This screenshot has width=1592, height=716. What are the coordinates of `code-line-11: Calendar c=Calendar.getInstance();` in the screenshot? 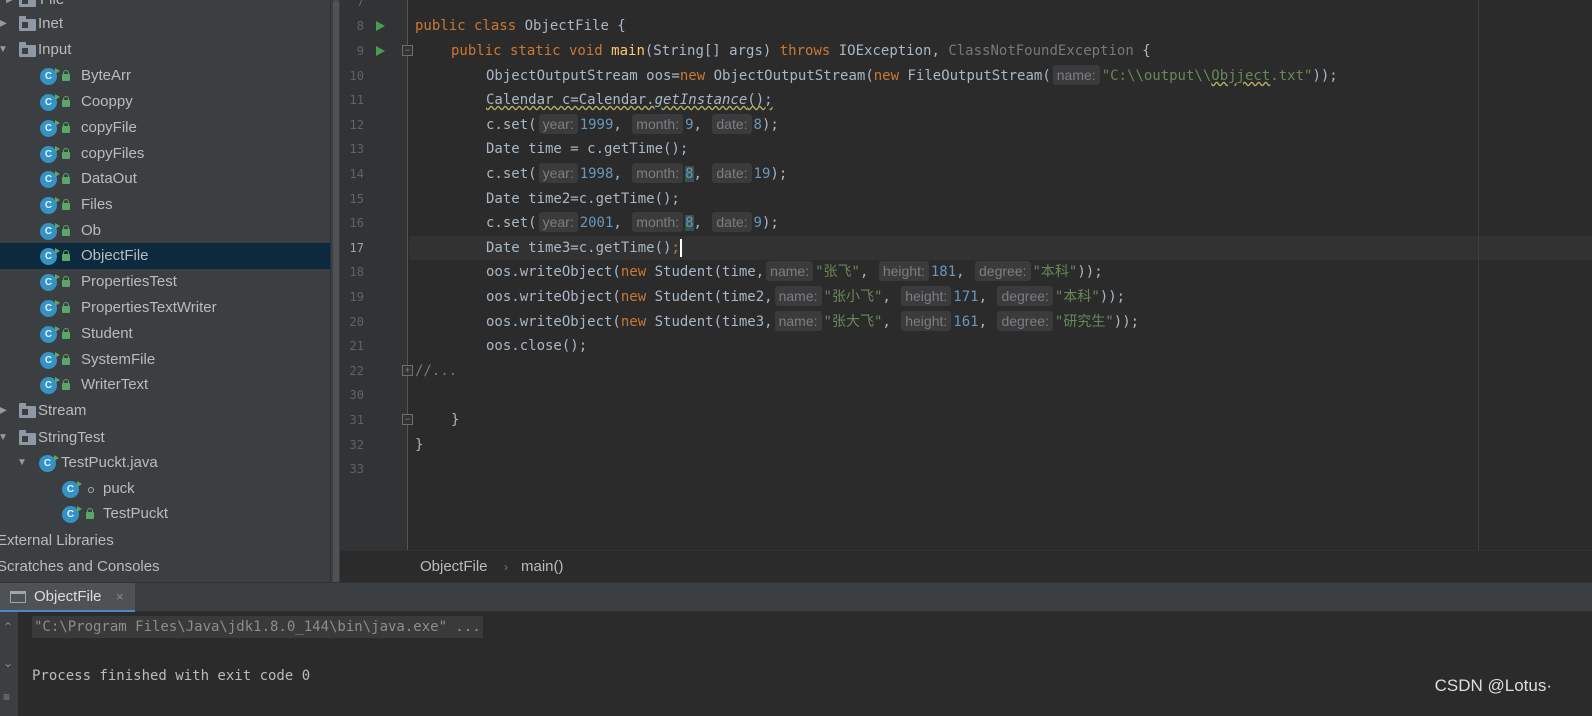 It's located at (629, 100).